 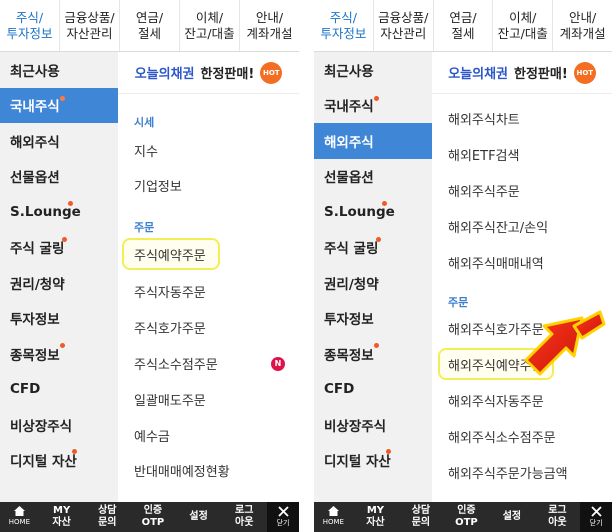 I want to click on menu-item-overseas-order: 해외주식주문, so click(x=522, y=190).